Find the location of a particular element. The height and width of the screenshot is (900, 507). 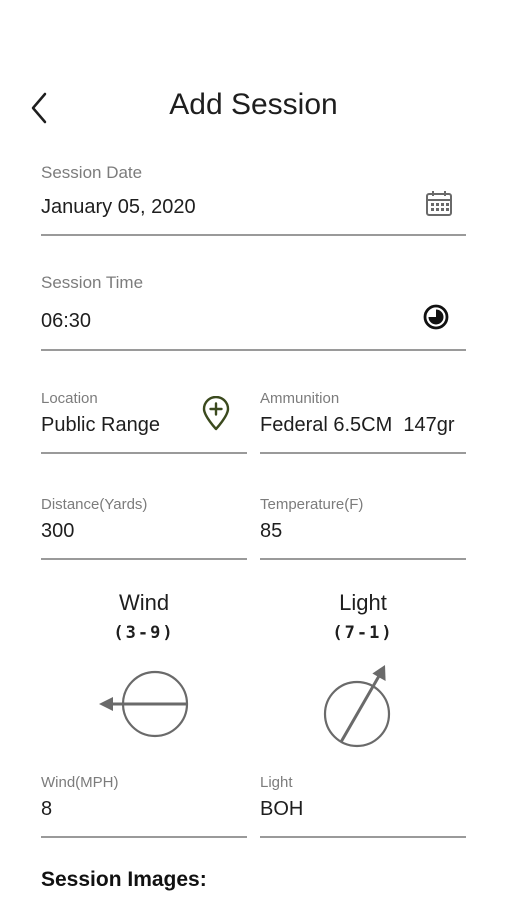

add-location-pin-icon is located at coordinates (216, 413).